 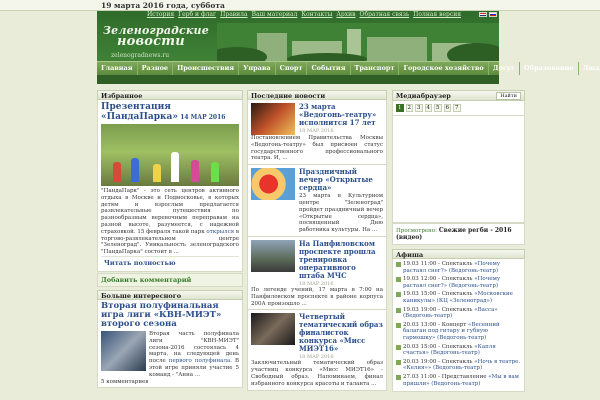 I want to click on featured-title: Презентация «ПандаПарка», so click(x=139, y=112).